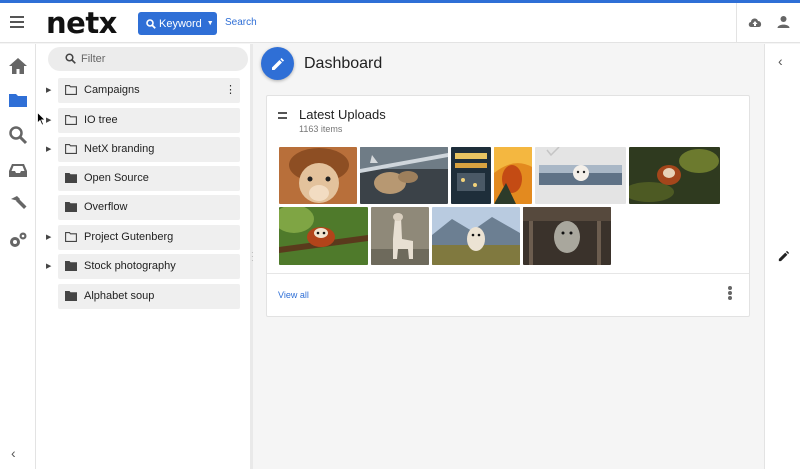  Describe the element at coordinates (321, 129) in the screenshot. I see `item-count: 1163 items` at that location.